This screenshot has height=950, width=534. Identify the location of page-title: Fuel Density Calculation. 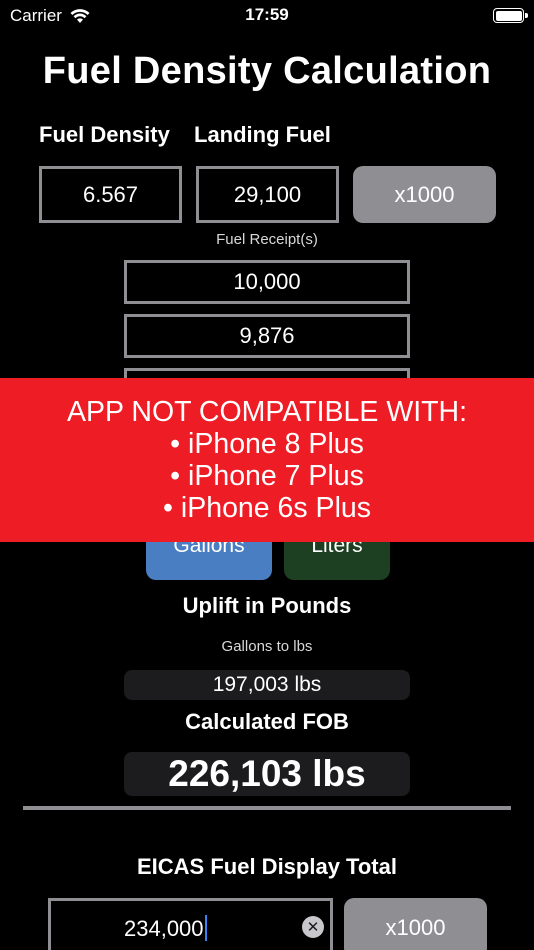
(267, 71).